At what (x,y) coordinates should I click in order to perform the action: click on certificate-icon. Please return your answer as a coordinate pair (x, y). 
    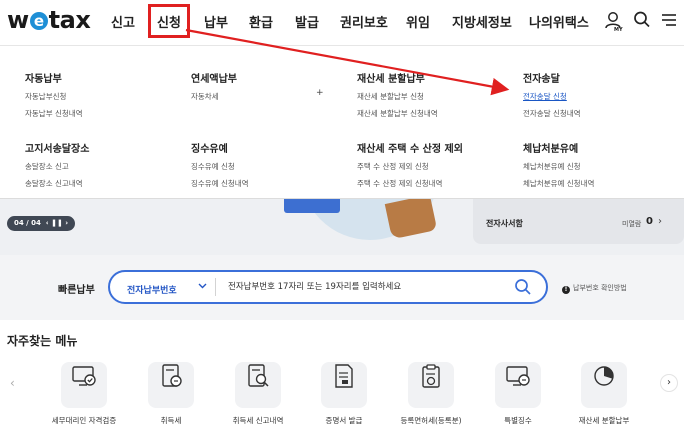
    Looking at the image, I should click on (344, 385).